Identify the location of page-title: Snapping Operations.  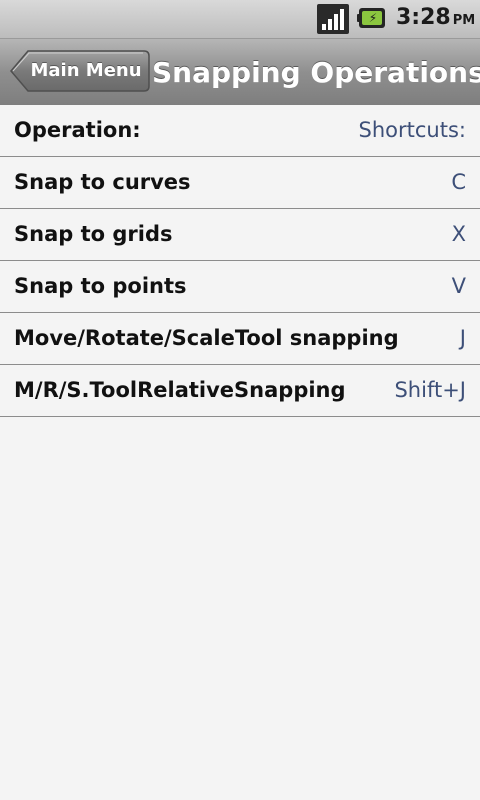
(316, 72).